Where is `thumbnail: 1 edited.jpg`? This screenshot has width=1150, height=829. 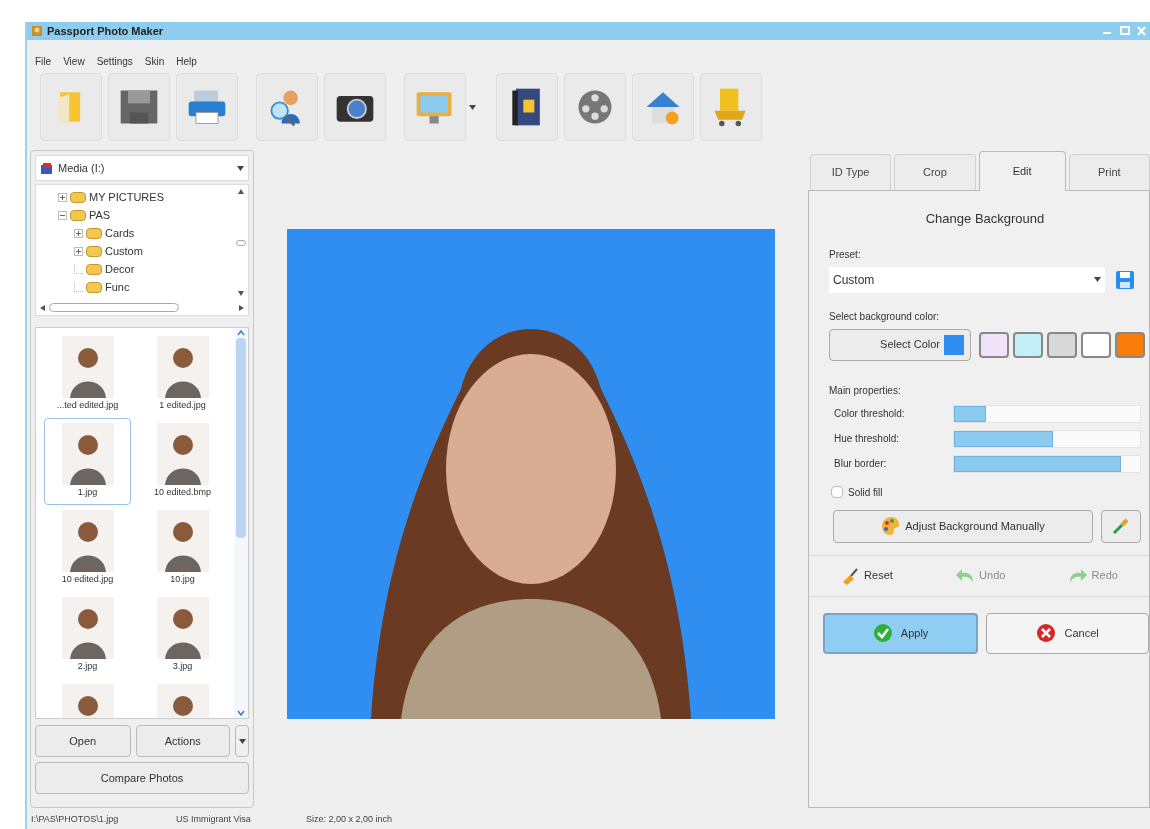 thumbnail: 1 edited.jpg is located at coordinates (182, 374).